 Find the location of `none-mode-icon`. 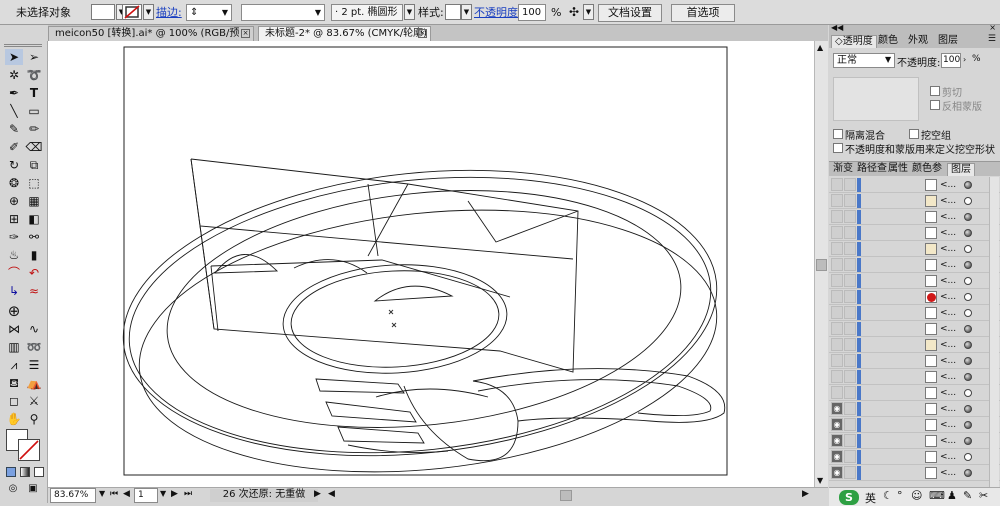

none-mode-icon is located at coordinates (39, 472).